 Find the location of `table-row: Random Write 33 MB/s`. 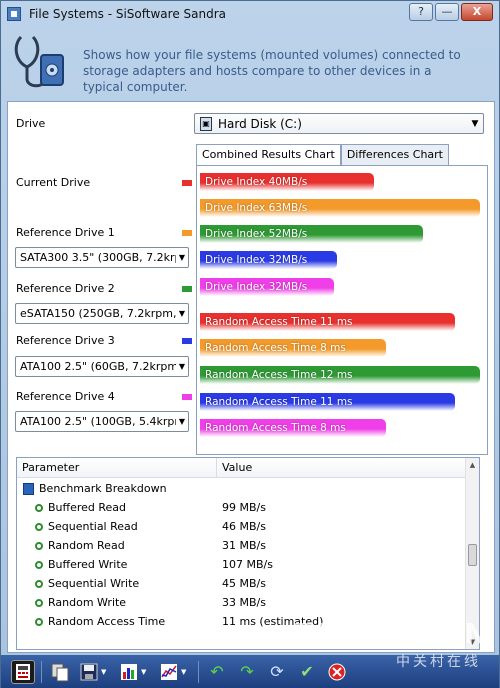

table-row: Random Write 33 MB/s is located at coordinates (242, 602).